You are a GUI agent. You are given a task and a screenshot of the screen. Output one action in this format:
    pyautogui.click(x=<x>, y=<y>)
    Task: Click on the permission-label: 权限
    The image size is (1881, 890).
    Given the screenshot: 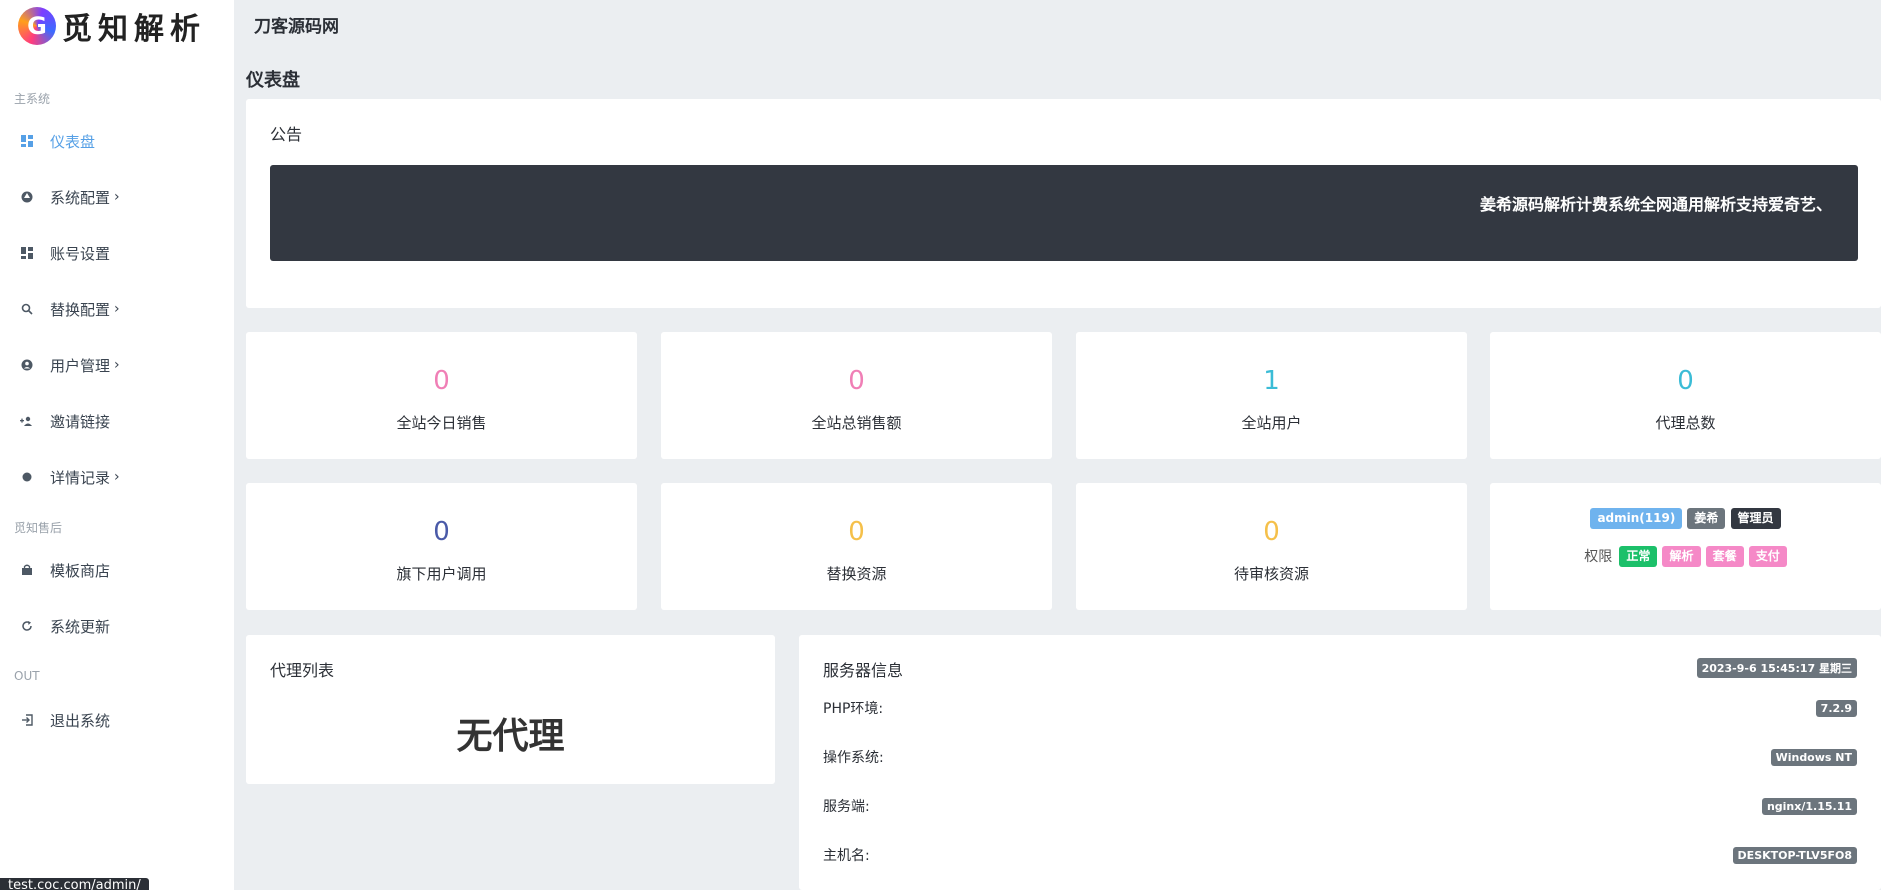 What is the action you would take?
    pyautogui.click(x=1598, y=556)
    